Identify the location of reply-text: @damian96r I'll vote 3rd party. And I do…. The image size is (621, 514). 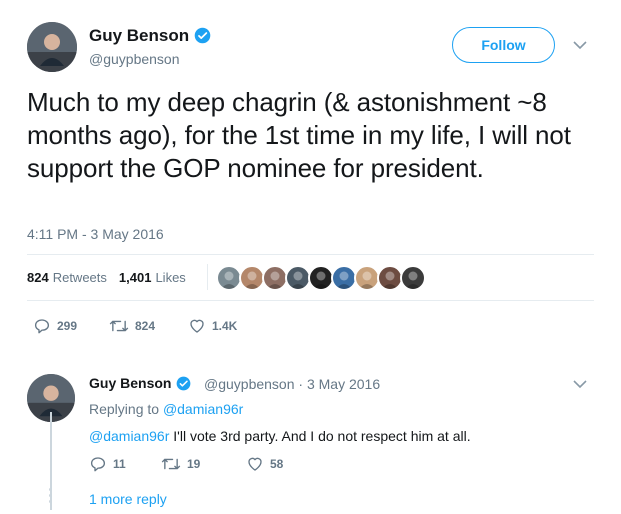
(280, 436).